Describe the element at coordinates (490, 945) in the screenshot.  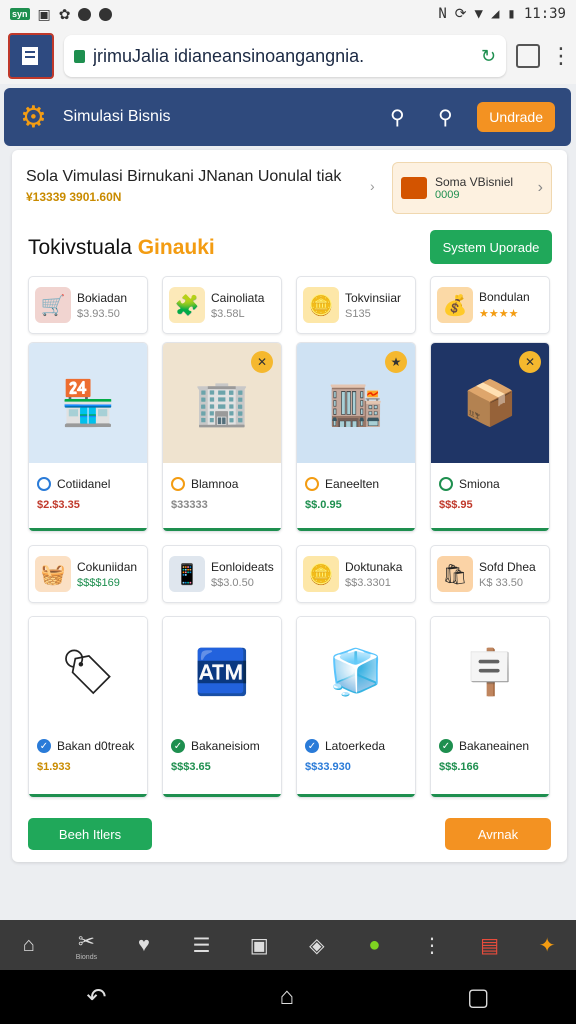
I see `report-icon: ▤` at that location.